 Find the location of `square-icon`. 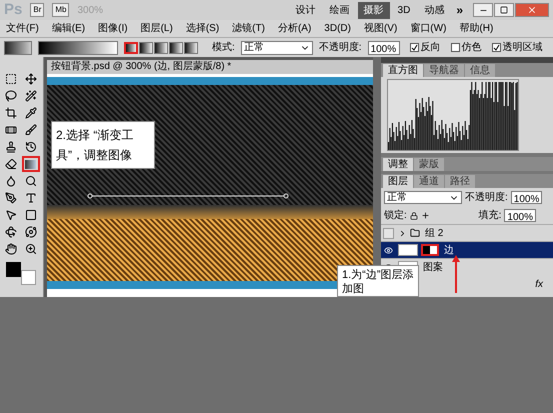

square-icon is located at coordinates (30, 215).